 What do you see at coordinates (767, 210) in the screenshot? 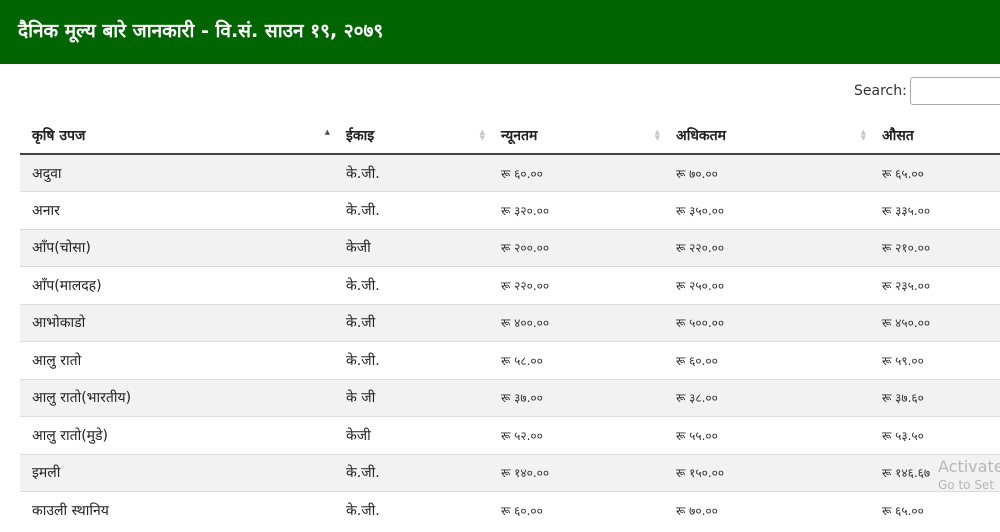
I see `cell-max: रू ३५०.००` at bounding box center [767, 210].